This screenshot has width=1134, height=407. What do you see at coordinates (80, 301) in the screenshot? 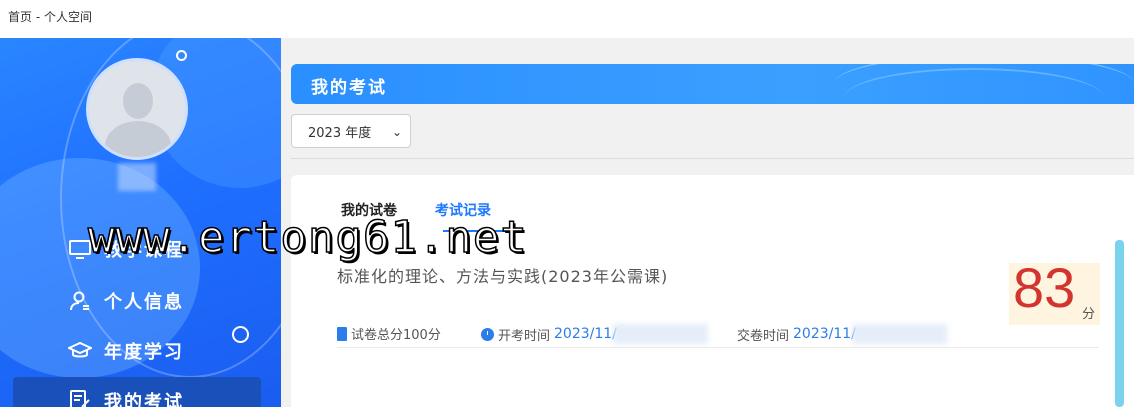
I see `user-icon` at bounding box center [80, 301].